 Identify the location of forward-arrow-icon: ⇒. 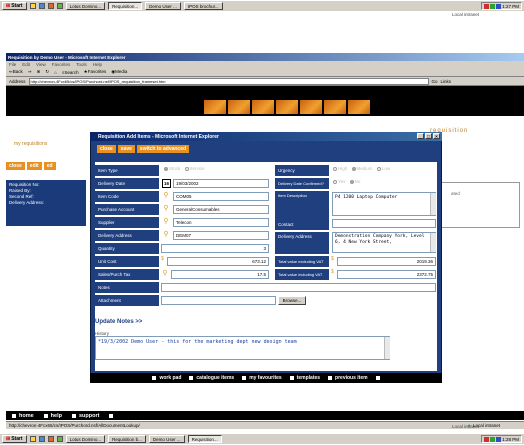
(30, 72).